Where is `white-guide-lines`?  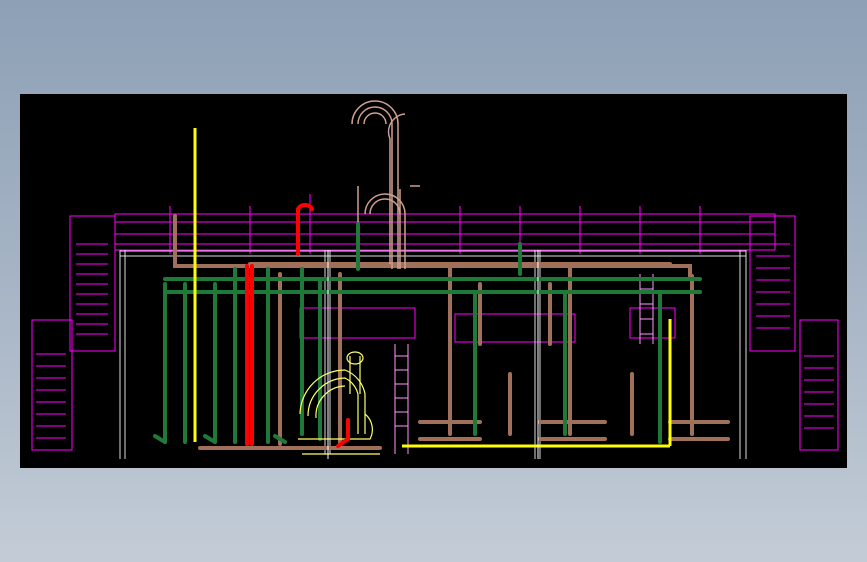
white-guide-lines is located at coordinates (433, 354).